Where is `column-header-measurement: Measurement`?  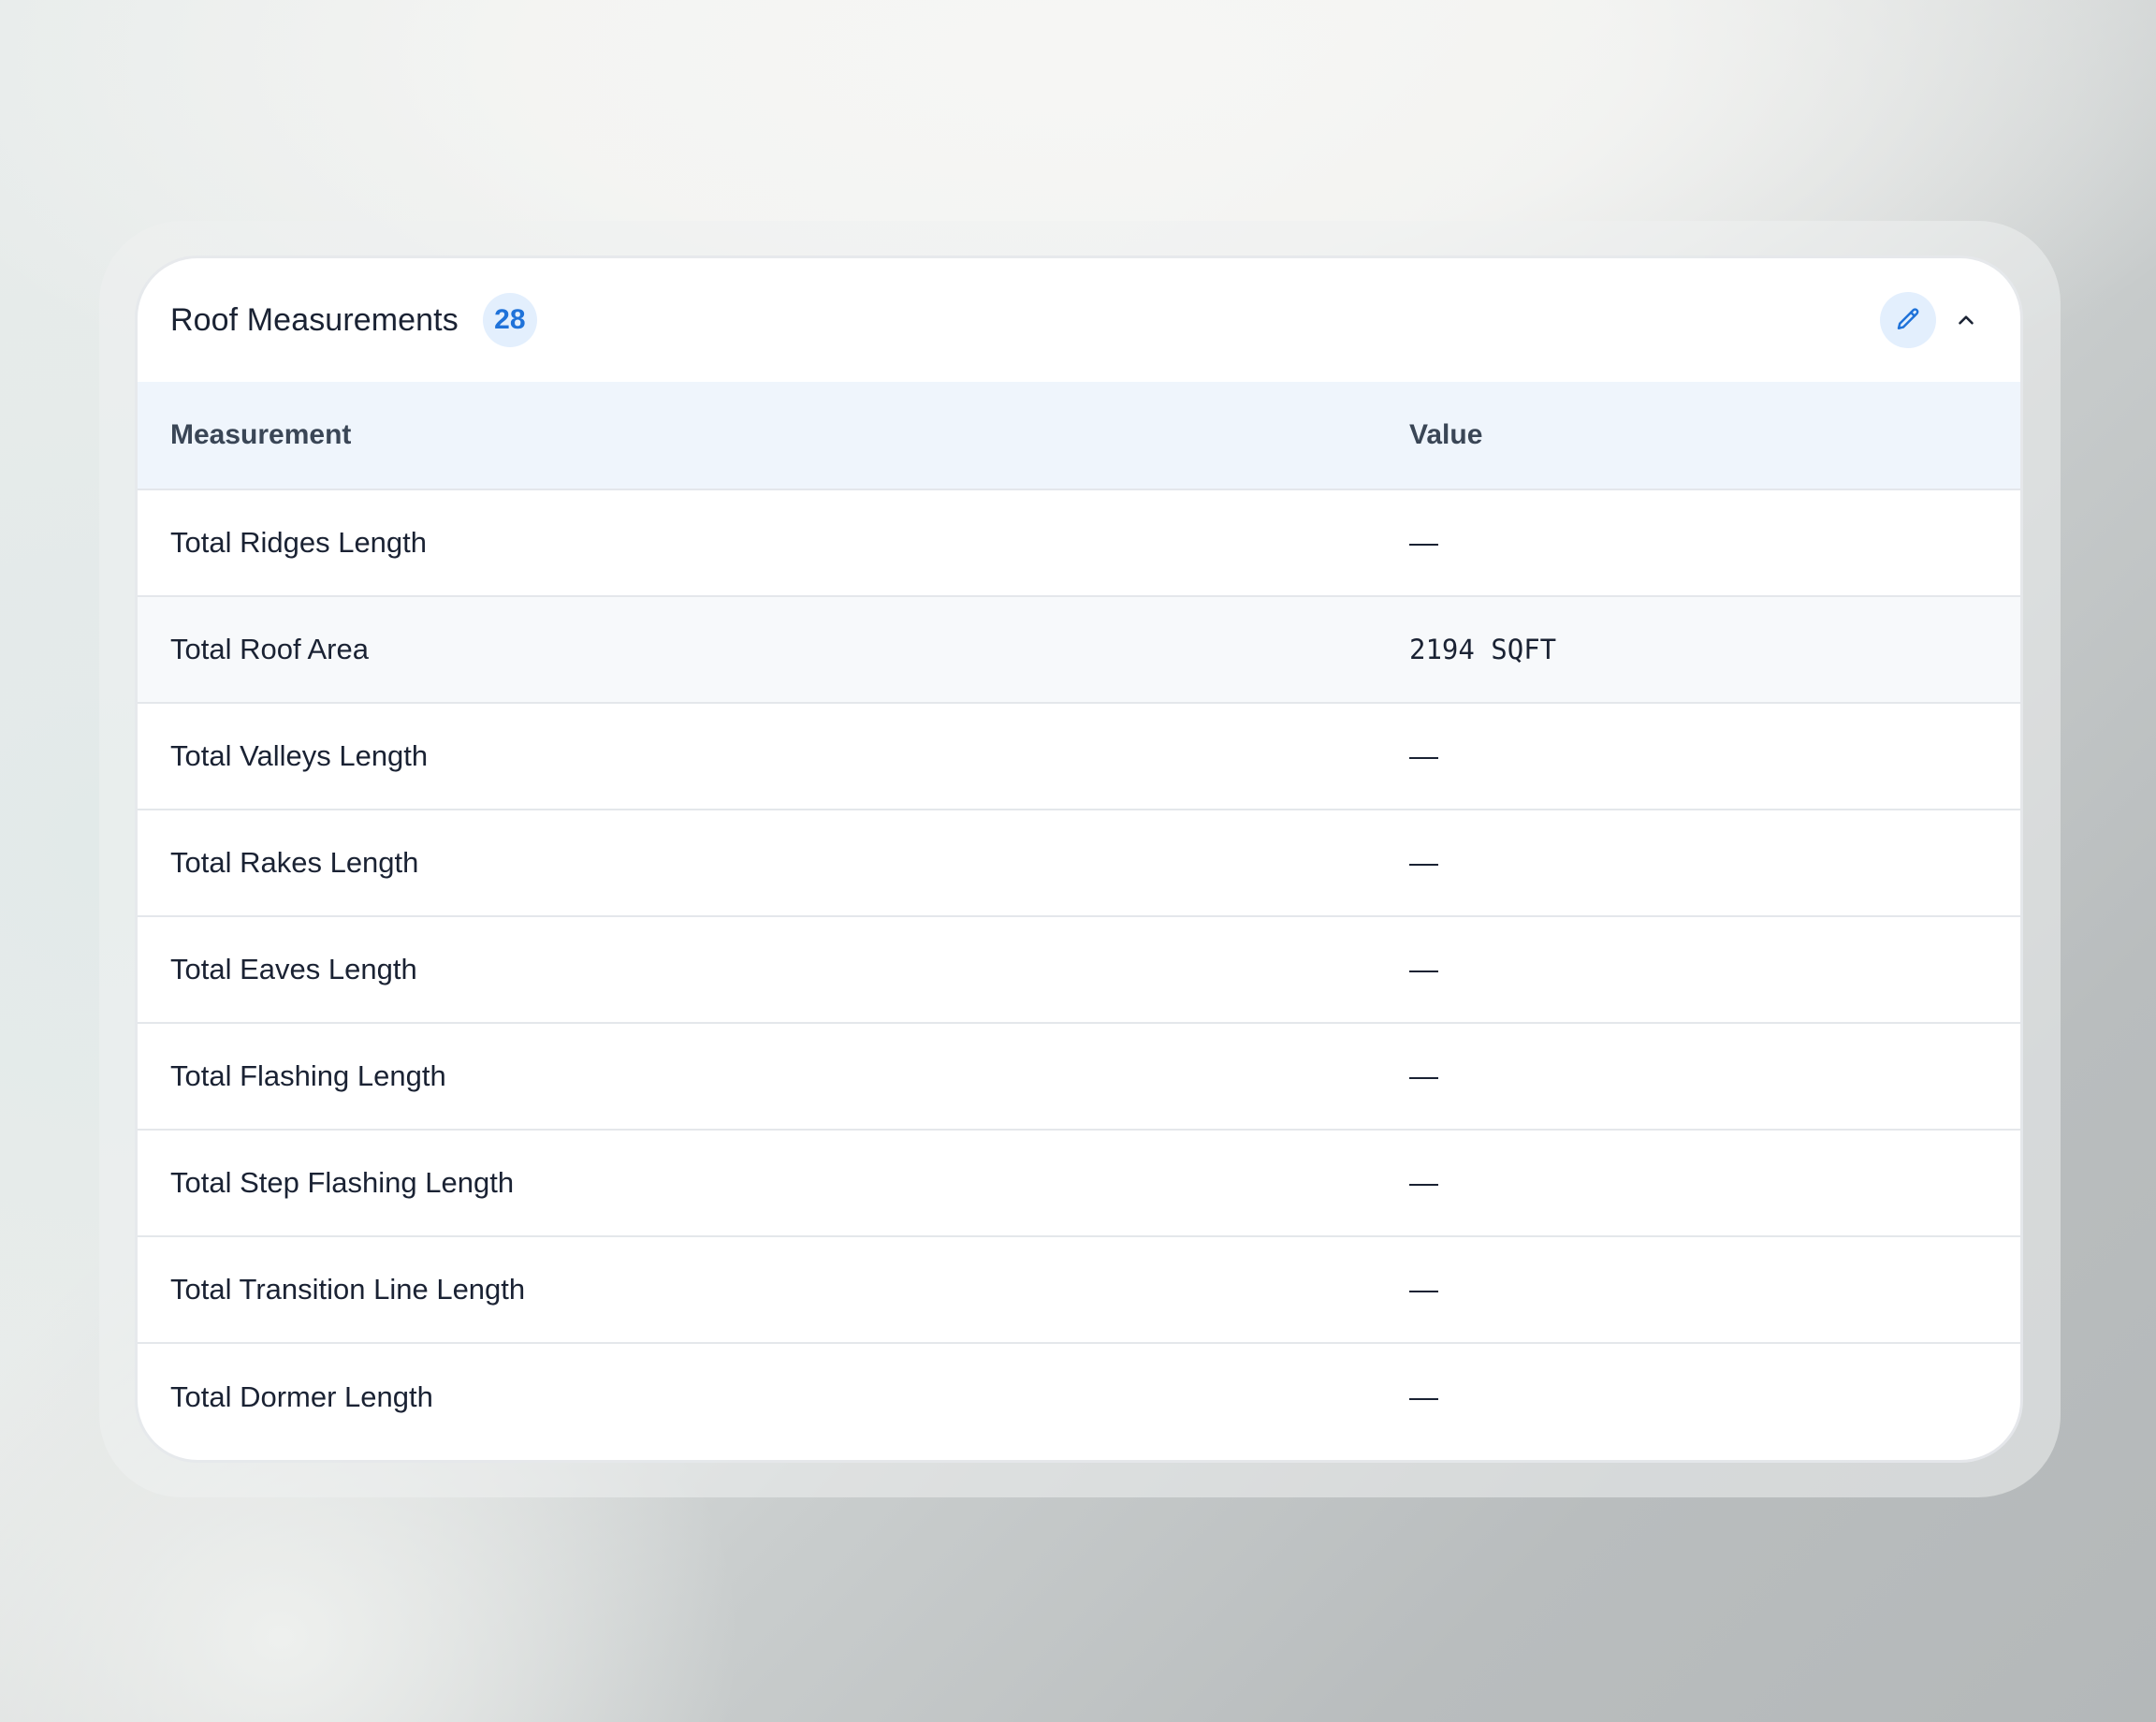 column-header-measurement: Measurement is located at coordinates (773, 436).